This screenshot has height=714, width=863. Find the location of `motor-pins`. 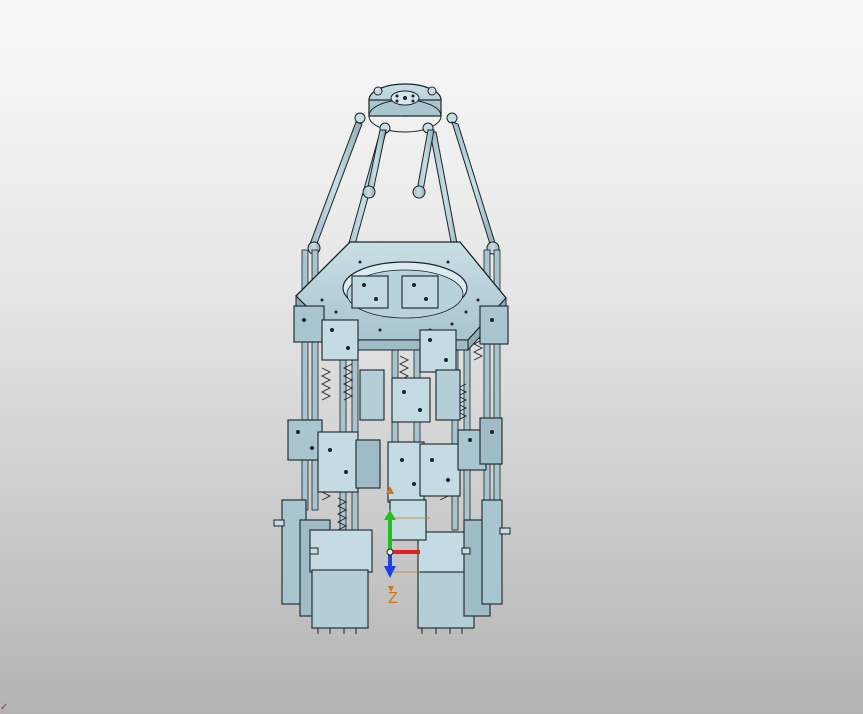

motor-pins is located at coordinates (390, 631).